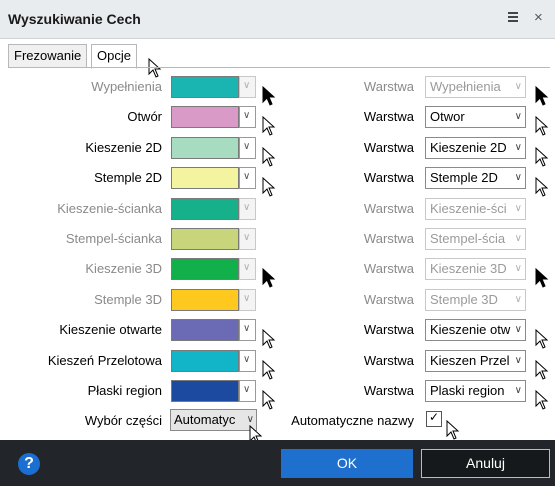 The image size is (555, 486). Describe the element at coordinates (513, 19) in the screenshot. I see `menu-icon` at that location.